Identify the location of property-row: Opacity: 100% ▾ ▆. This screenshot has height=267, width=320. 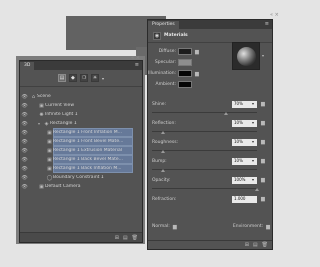
(210, 186).